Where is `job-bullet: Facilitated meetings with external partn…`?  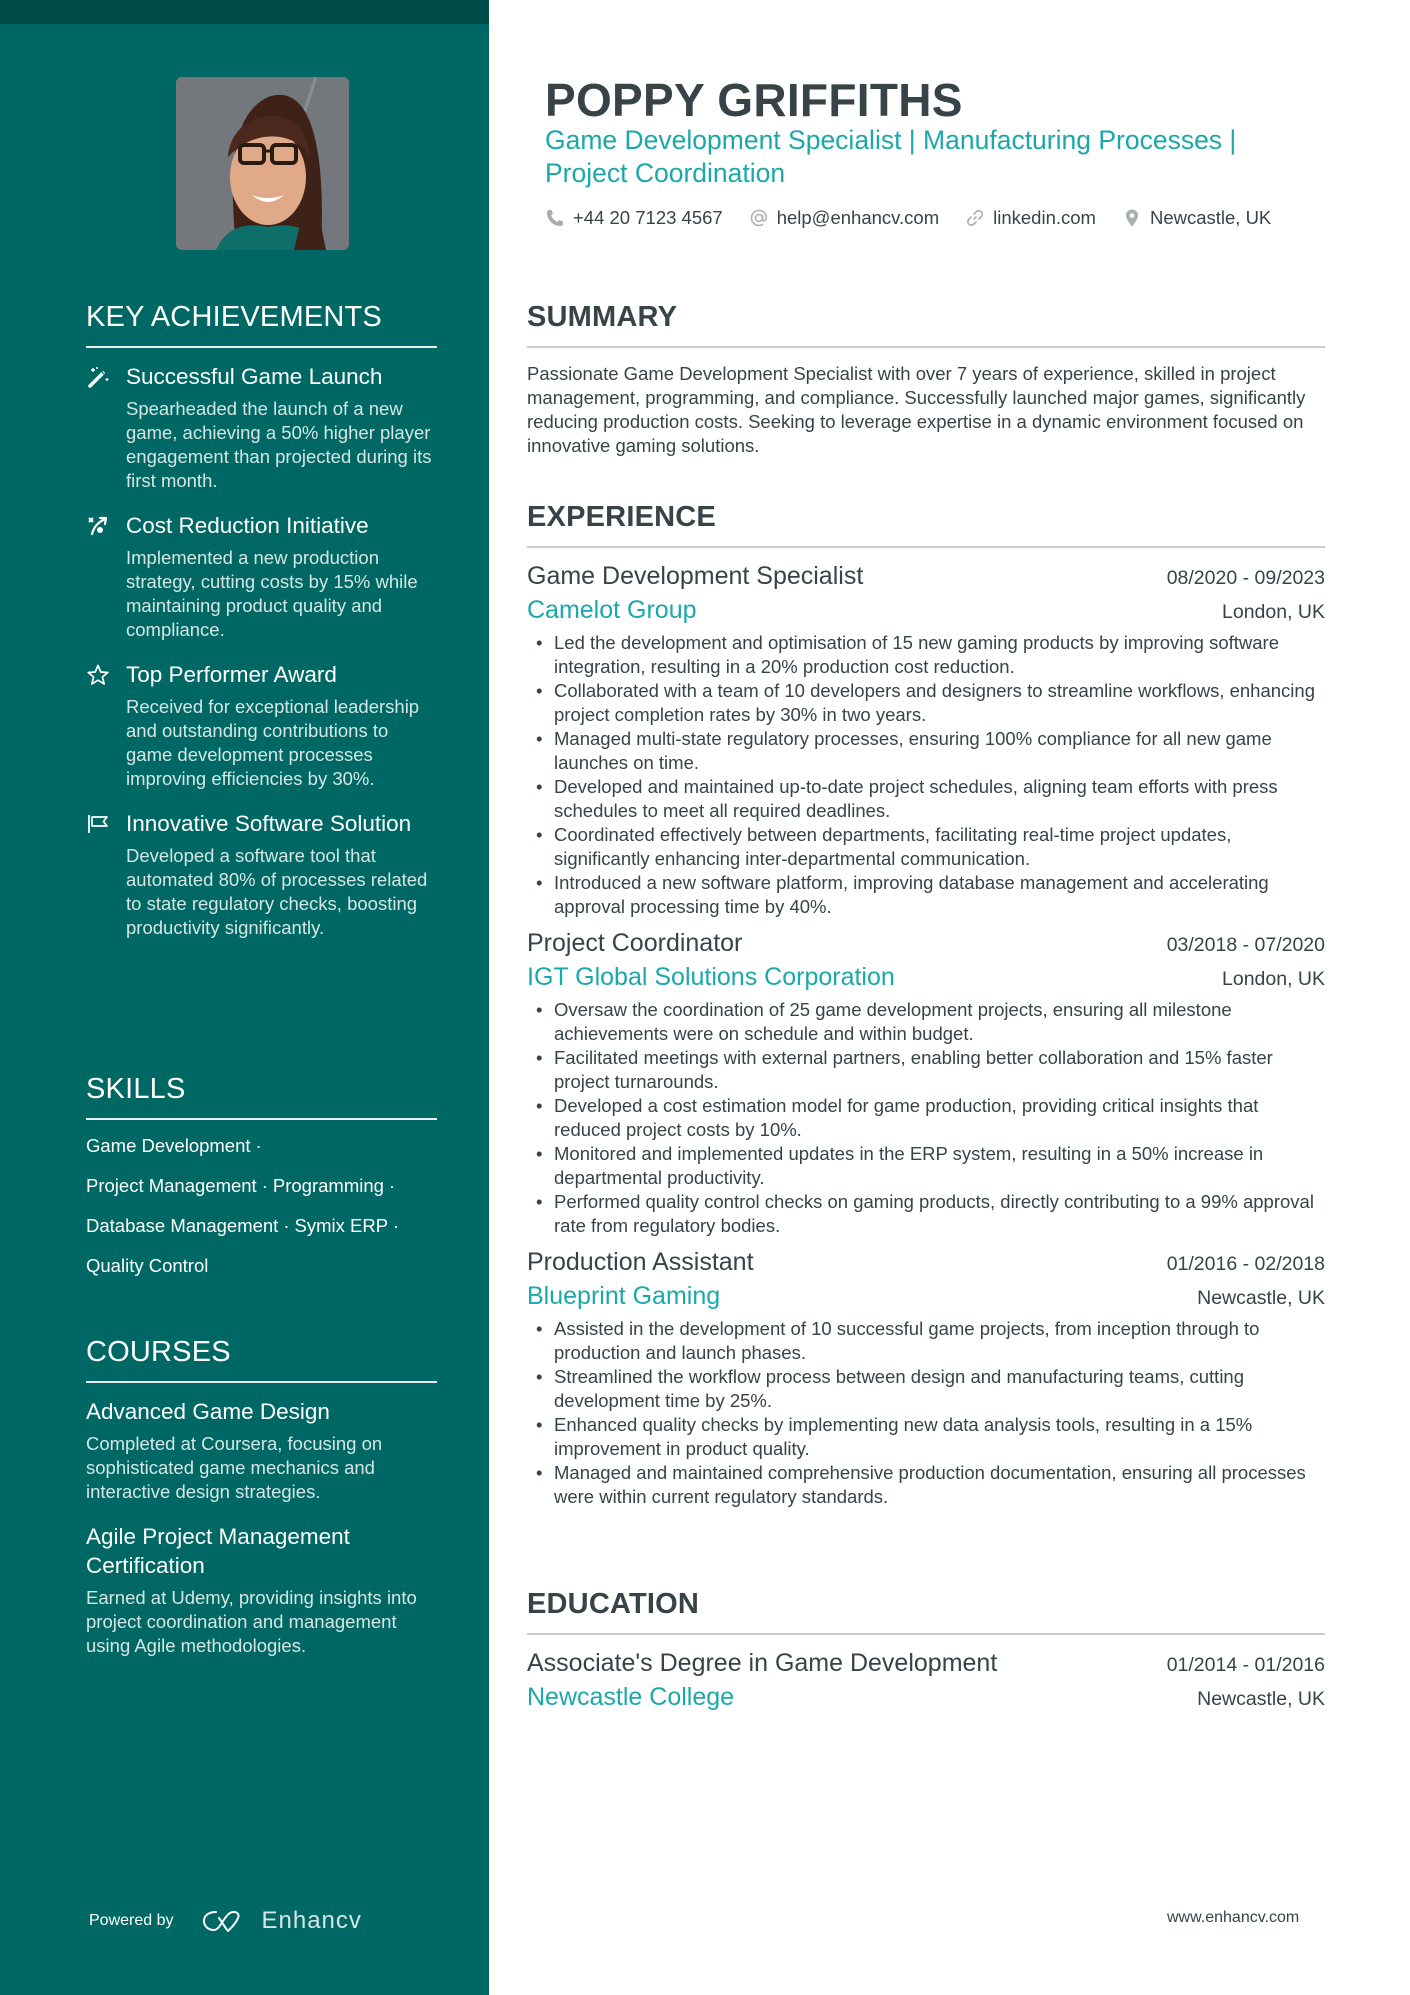 job-bullet: Facilitated meetings with external partn… is located at coordinates (926, 1070).